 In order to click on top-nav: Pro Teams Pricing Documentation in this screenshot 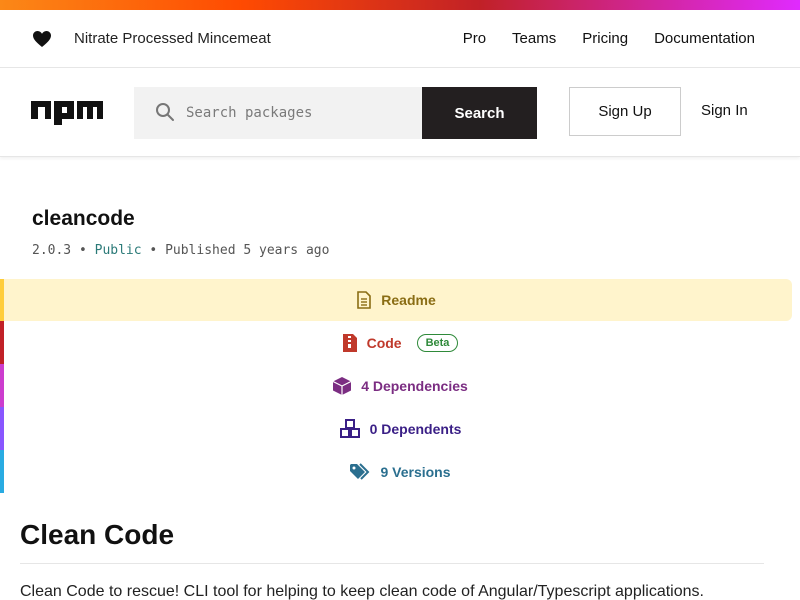, I will do `click(609, 38)`.